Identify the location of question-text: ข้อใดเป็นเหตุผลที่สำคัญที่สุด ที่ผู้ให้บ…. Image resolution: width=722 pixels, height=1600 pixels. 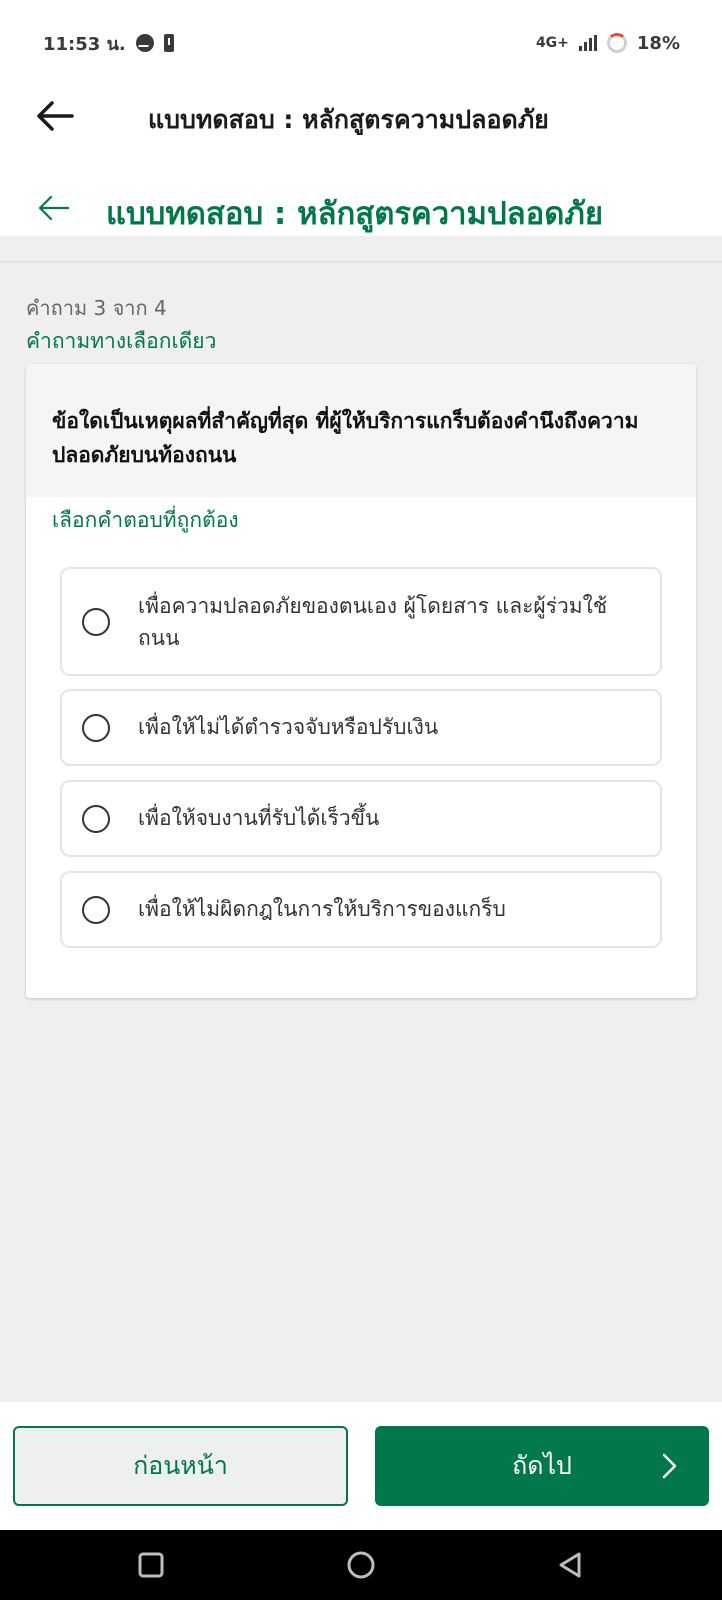
(345, 438).